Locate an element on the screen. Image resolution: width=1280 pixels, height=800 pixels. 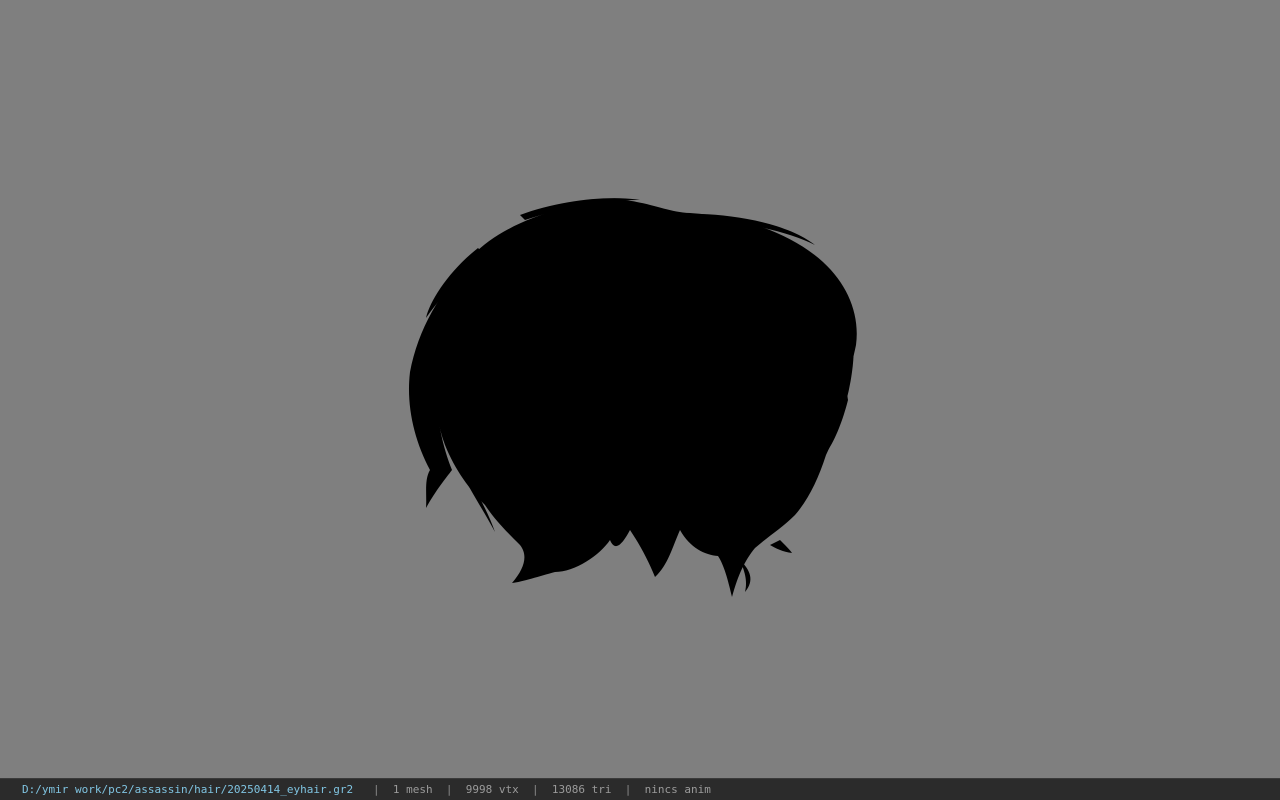
mesh-count: 1 mesh is located at coordinates (412, 789).